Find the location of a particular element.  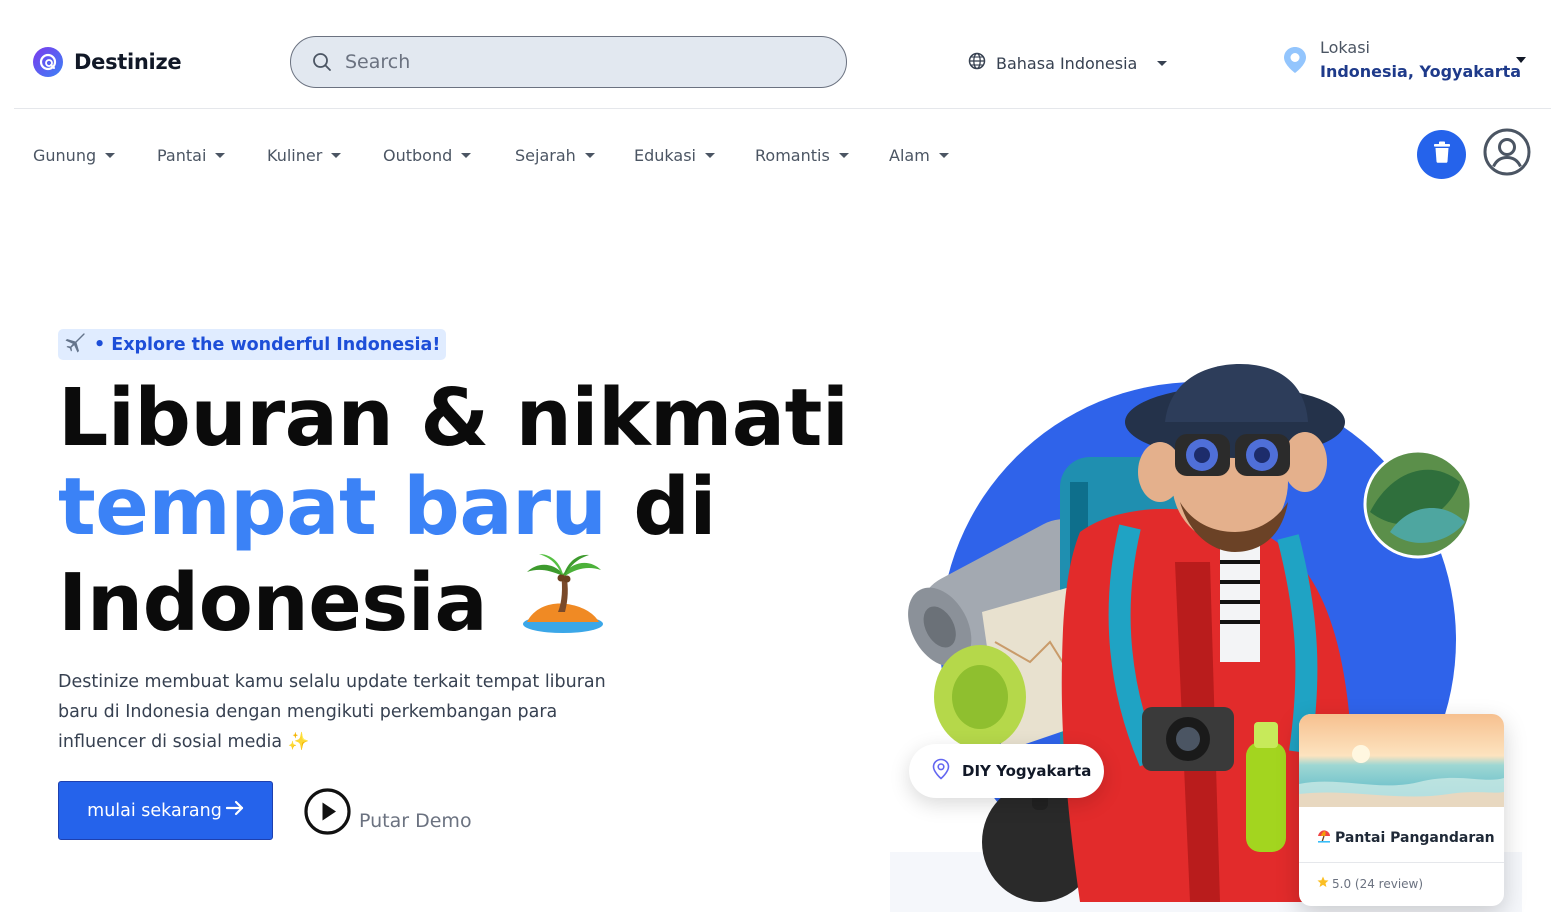

cta-label: mulai sekarang is located at coordinates (154, 810).